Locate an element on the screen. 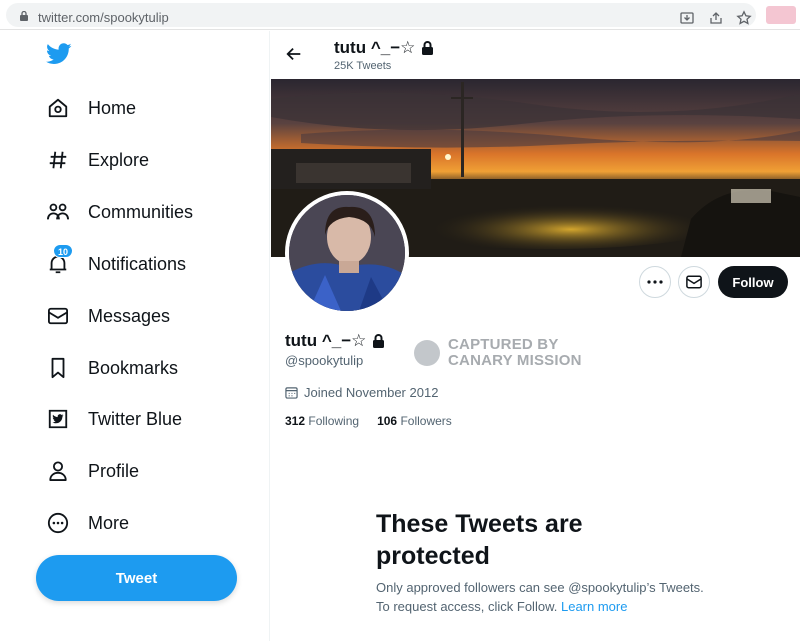 The height and width of the screenshot is (641, 800). follow-stats: 312 Following 106 Followers is located at coordinates (368, 421).